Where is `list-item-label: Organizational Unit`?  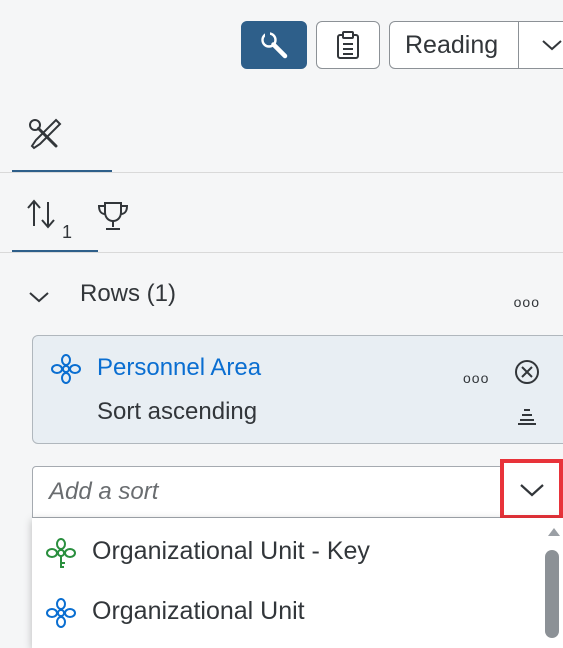 list-item-label: Organizational Unit is located at coordinates (198, 611).